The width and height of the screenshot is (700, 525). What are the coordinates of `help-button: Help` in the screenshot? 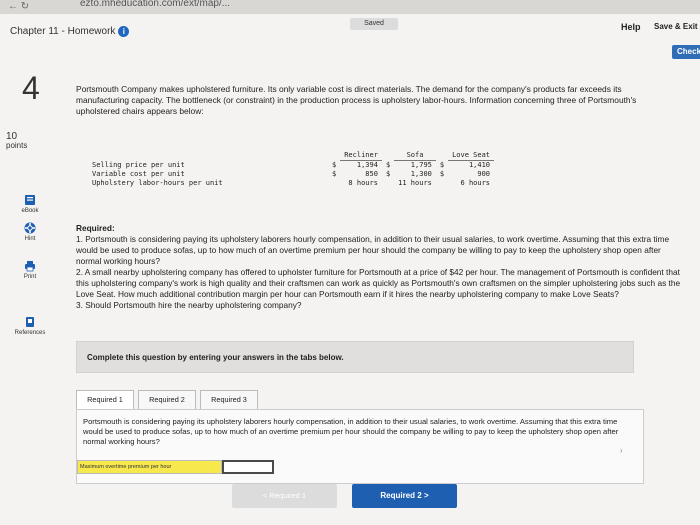 It's located at (631, 27).